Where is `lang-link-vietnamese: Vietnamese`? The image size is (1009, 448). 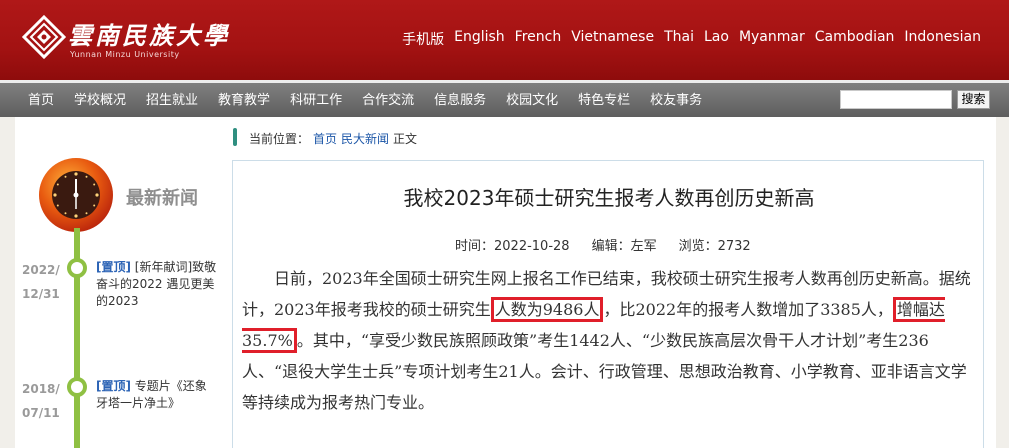 lang-link-vietnamese: Vietnamese is located at coordinates (612, 39).